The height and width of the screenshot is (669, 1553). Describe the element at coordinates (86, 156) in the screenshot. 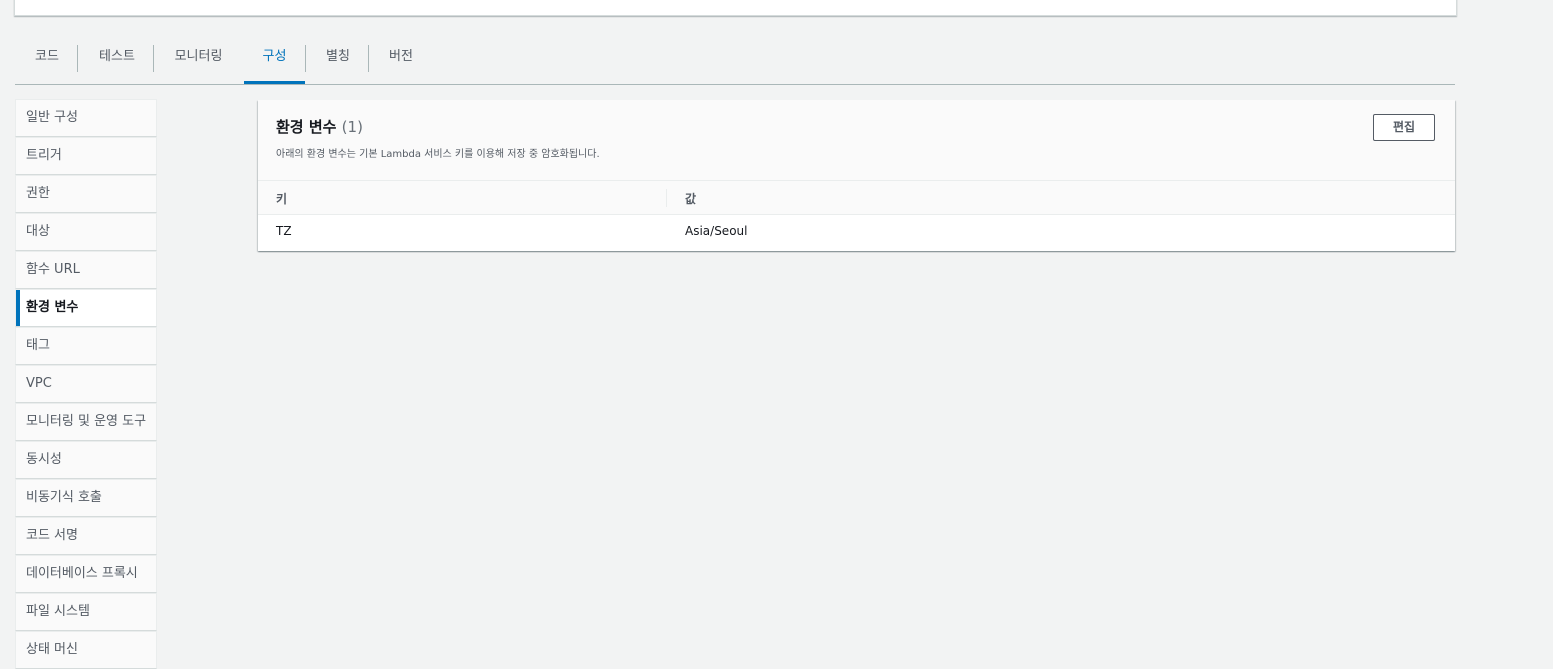

I see `sidebar-item-triggers: 트리거` at that location.